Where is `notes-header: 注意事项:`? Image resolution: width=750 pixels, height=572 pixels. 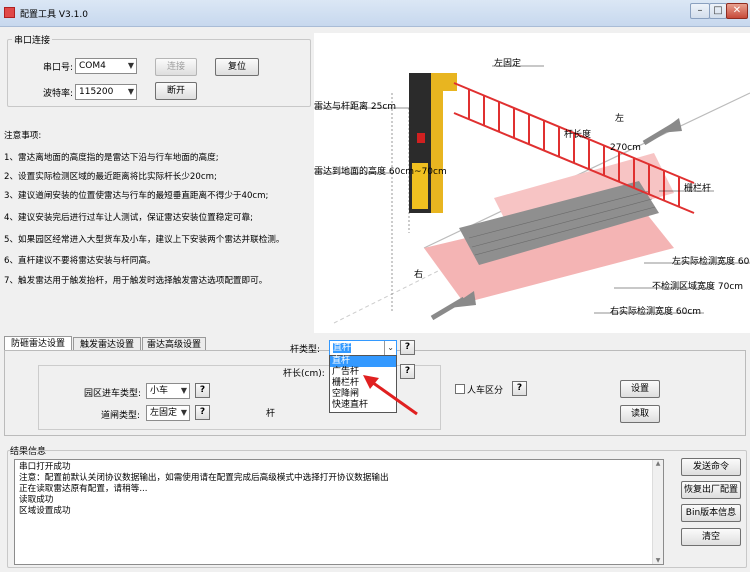
notes-header: 注意事项: is located at coordinates (23, 136).